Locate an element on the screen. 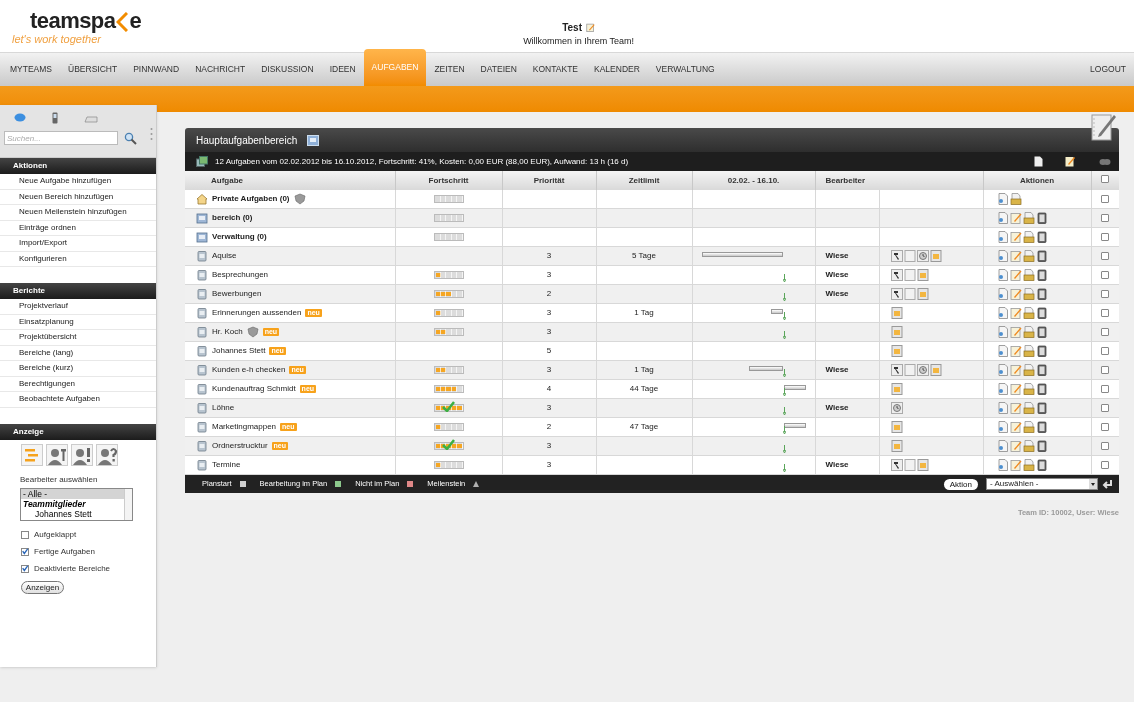  folder-icon is located at coordinates (313, 140).